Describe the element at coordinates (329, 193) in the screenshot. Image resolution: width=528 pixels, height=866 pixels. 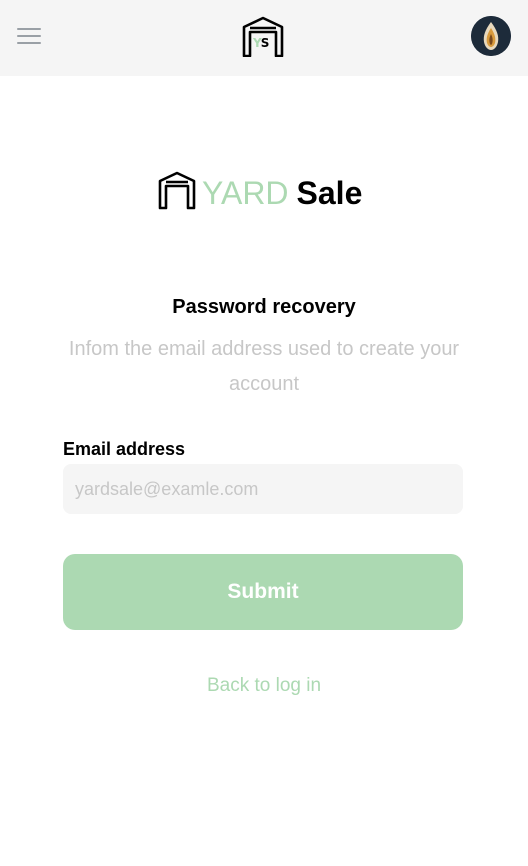
I see `brand-sale-text: Sale` at that location.